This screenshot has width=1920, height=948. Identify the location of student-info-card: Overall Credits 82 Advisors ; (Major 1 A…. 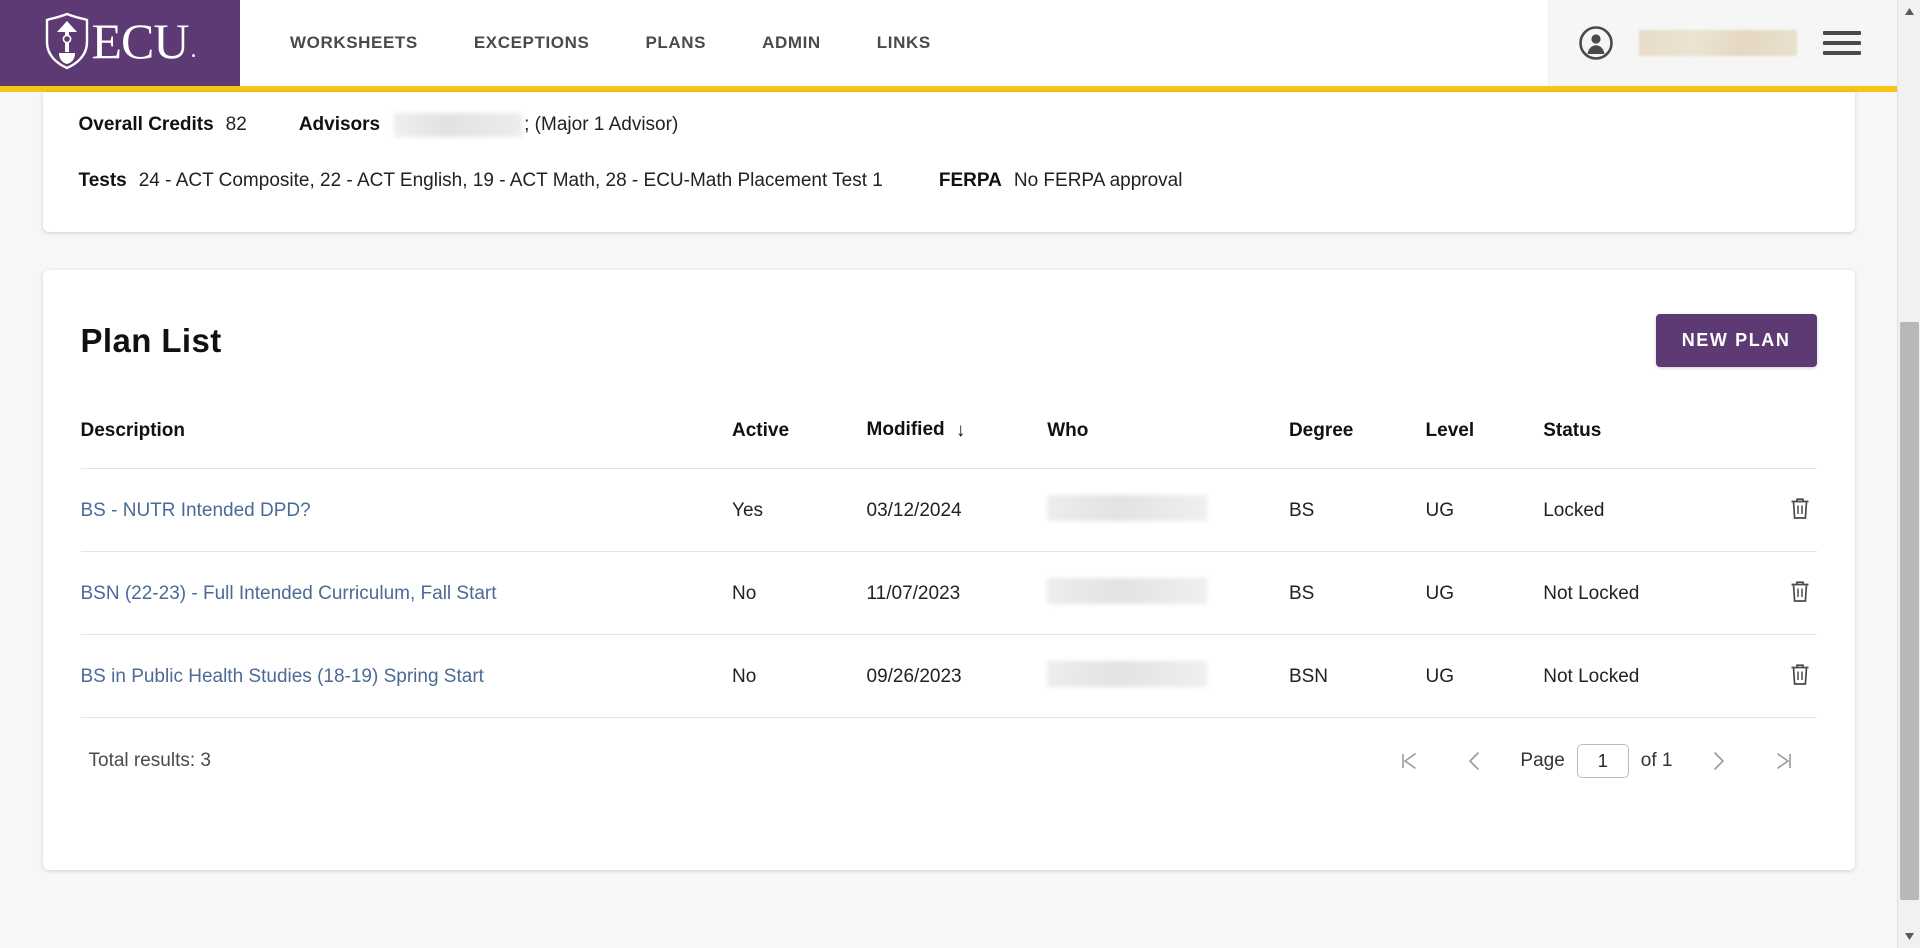
(948, 162).